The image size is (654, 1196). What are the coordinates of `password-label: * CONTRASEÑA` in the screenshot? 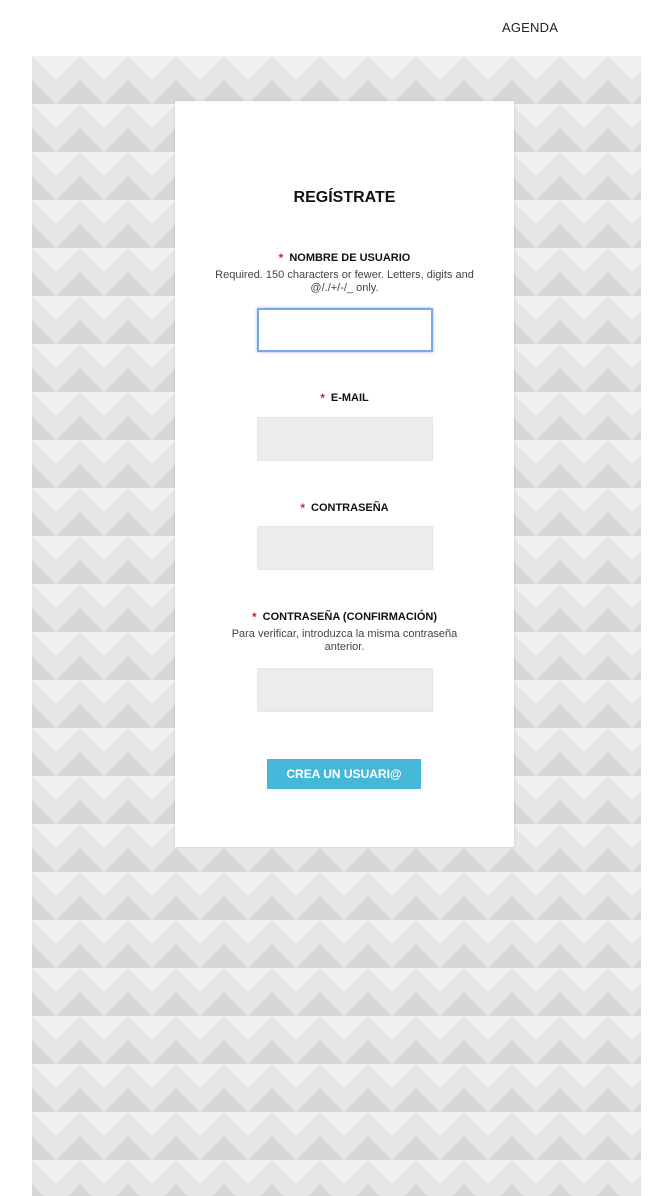 It's located at (344, 508).